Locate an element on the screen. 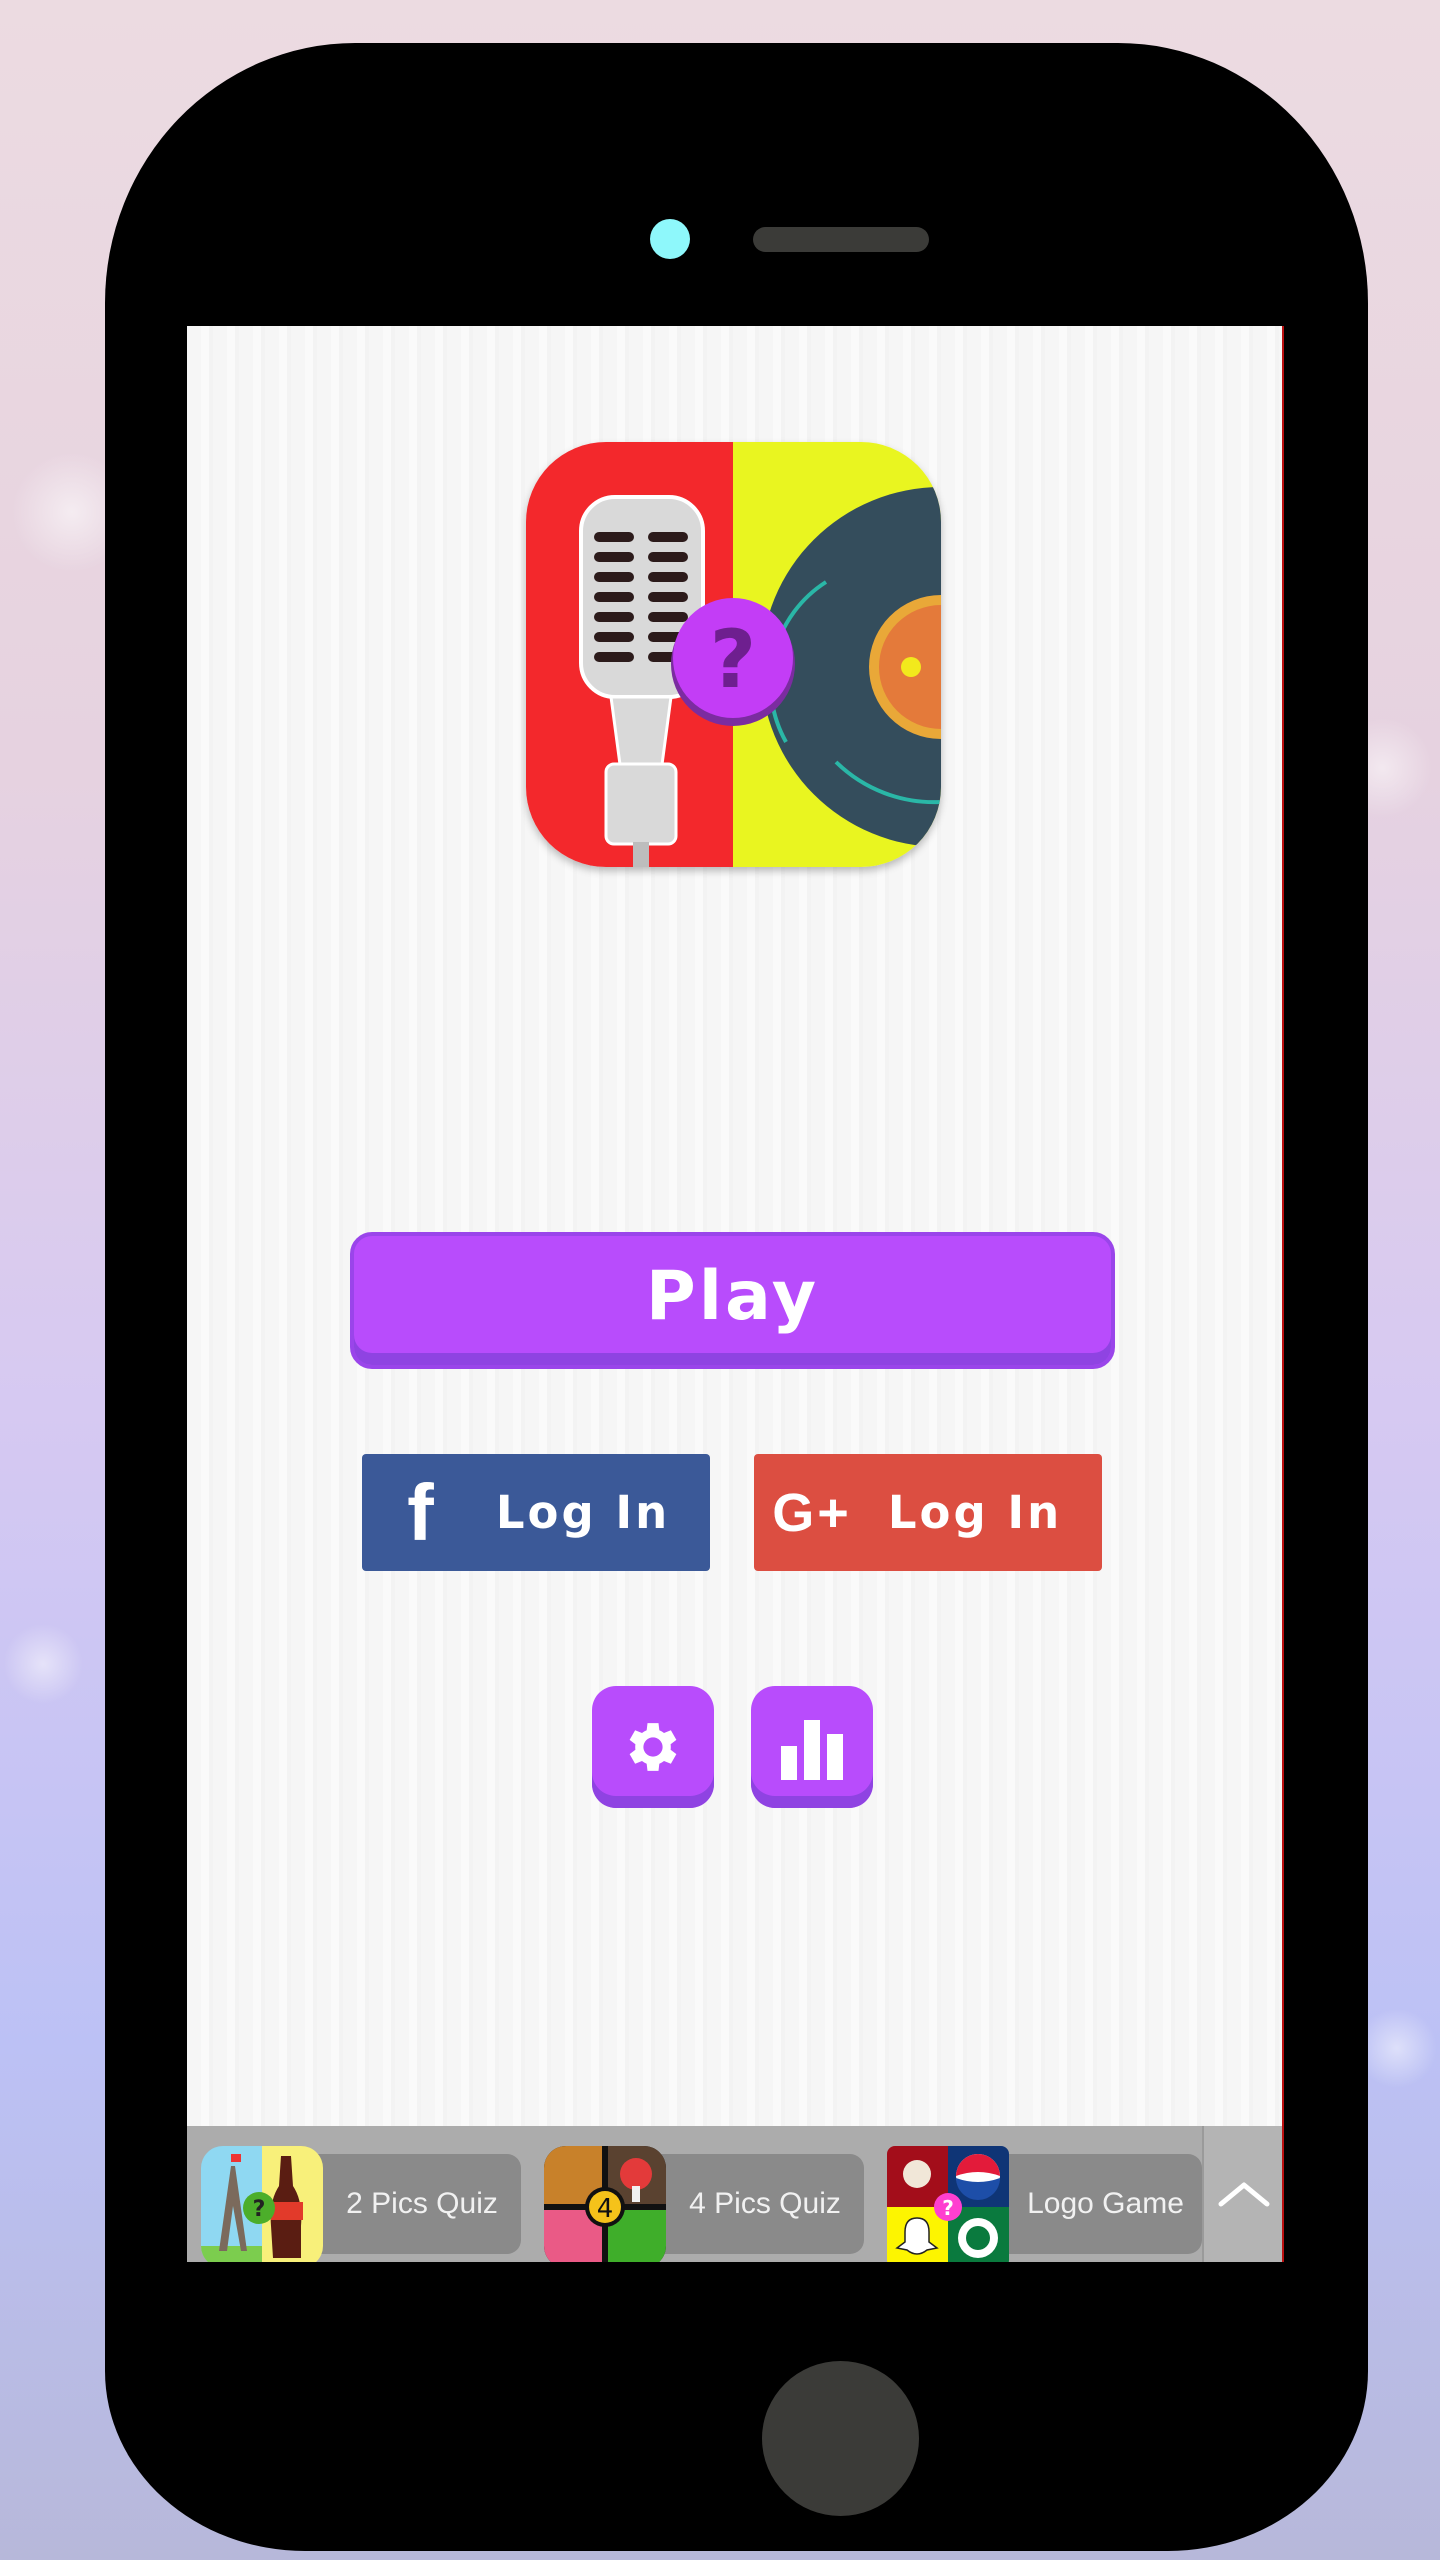 The height and width of the screenshot is (2560, 1440). statistics-button is located at coordinates (812, 1747).